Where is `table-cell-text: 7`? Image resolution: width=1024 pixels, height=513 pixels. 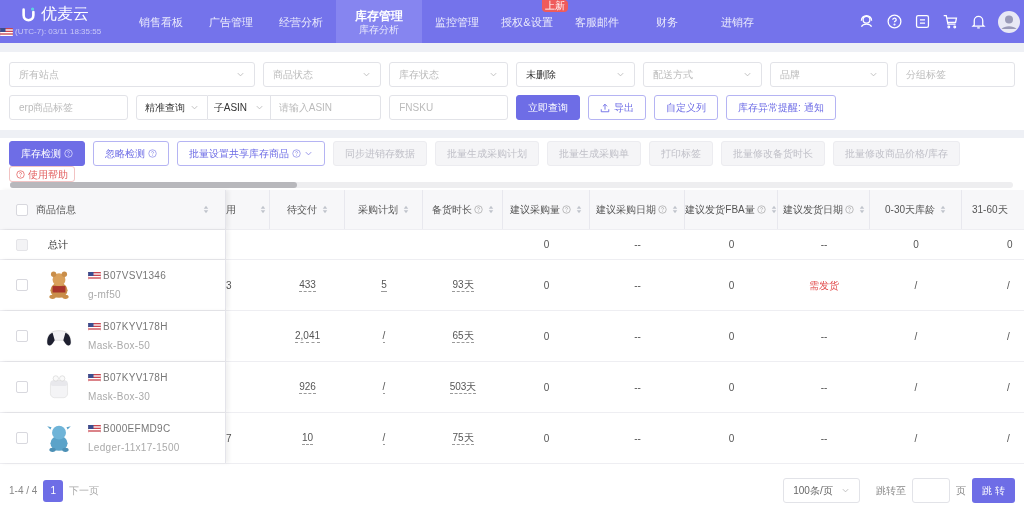 table-cell-text: 7 is located at coordinates (229, 438).